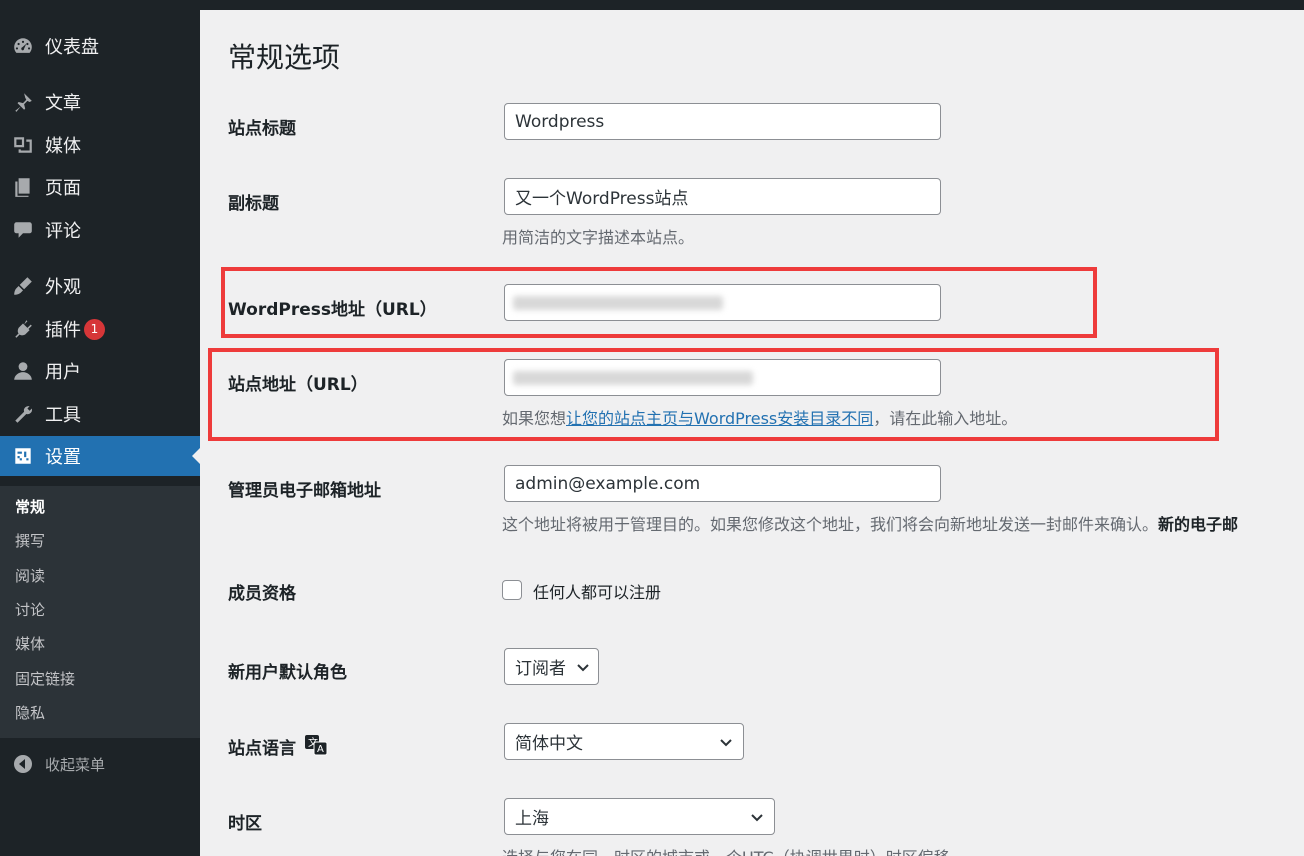 This screenshot has width=1304, height=856. Describe the element at coordinates (284, 57) in the screenshot. I see `page-title: 常规选项` at that location.